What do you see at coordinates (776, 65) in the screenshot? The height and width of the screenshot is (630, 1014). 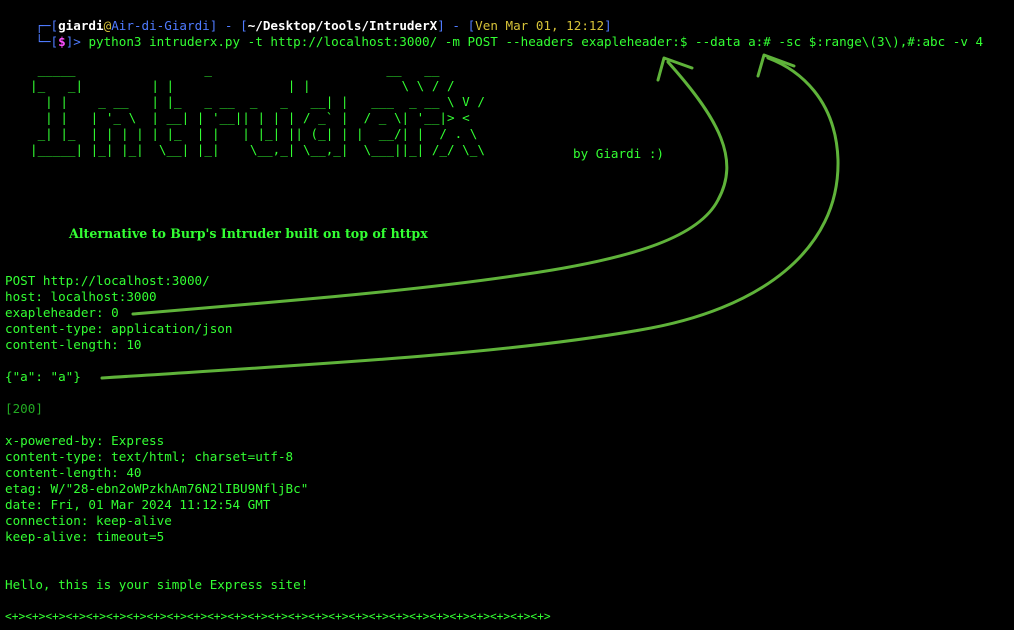 I see `arrowhead-hash` at bounding box center [776, 65].